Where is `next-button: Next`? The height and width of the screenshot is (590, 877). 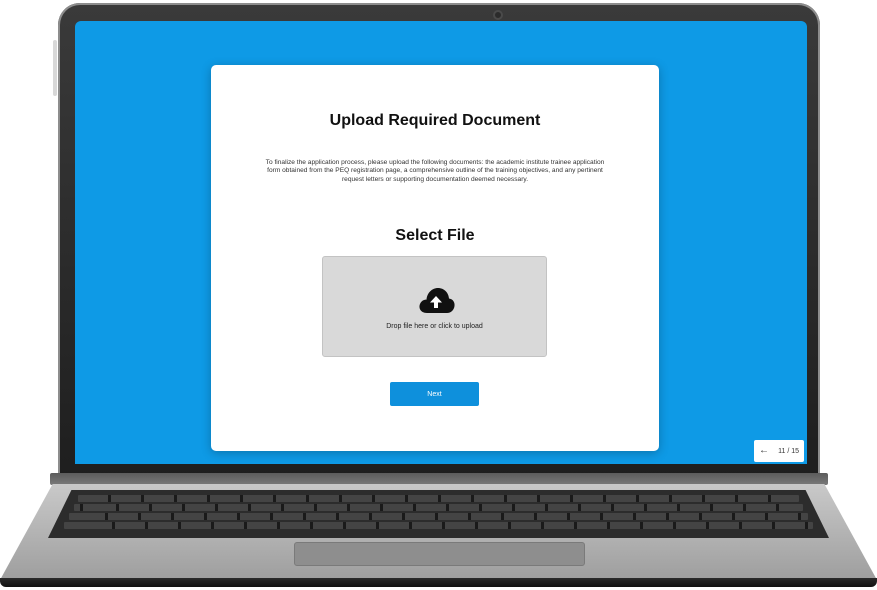 next-button: Next is located at coordinates (434, 394).